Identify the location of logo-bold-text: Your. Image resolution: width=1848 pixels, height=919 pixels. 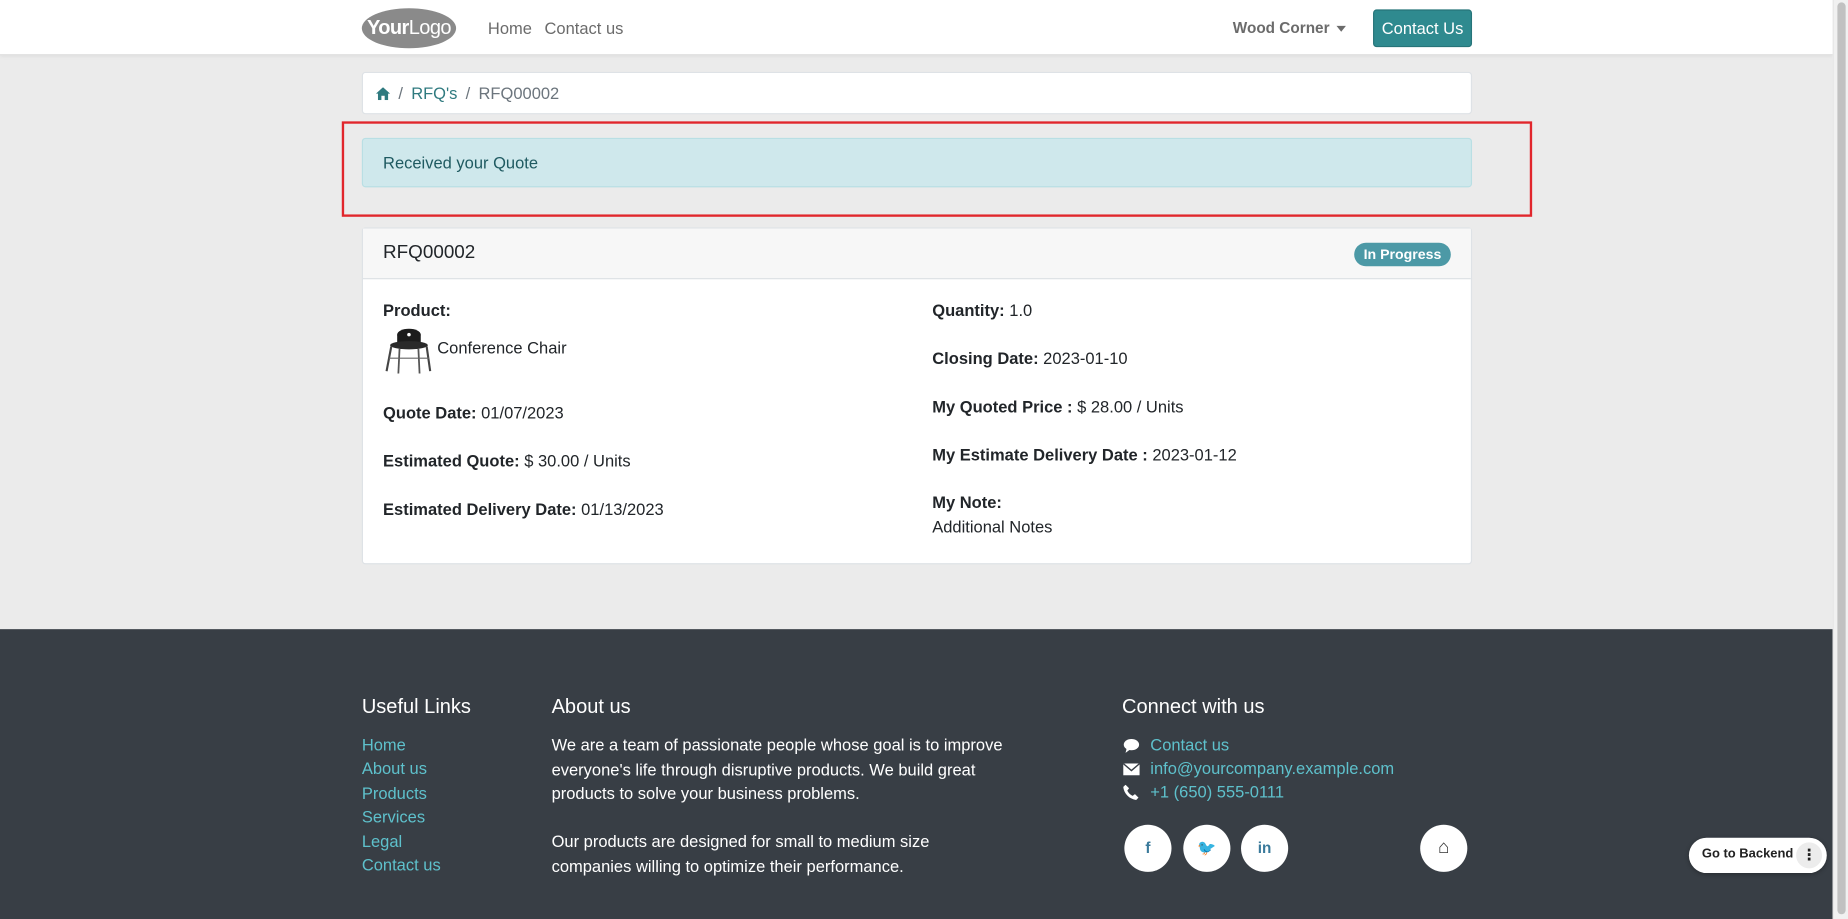
(387, 27).